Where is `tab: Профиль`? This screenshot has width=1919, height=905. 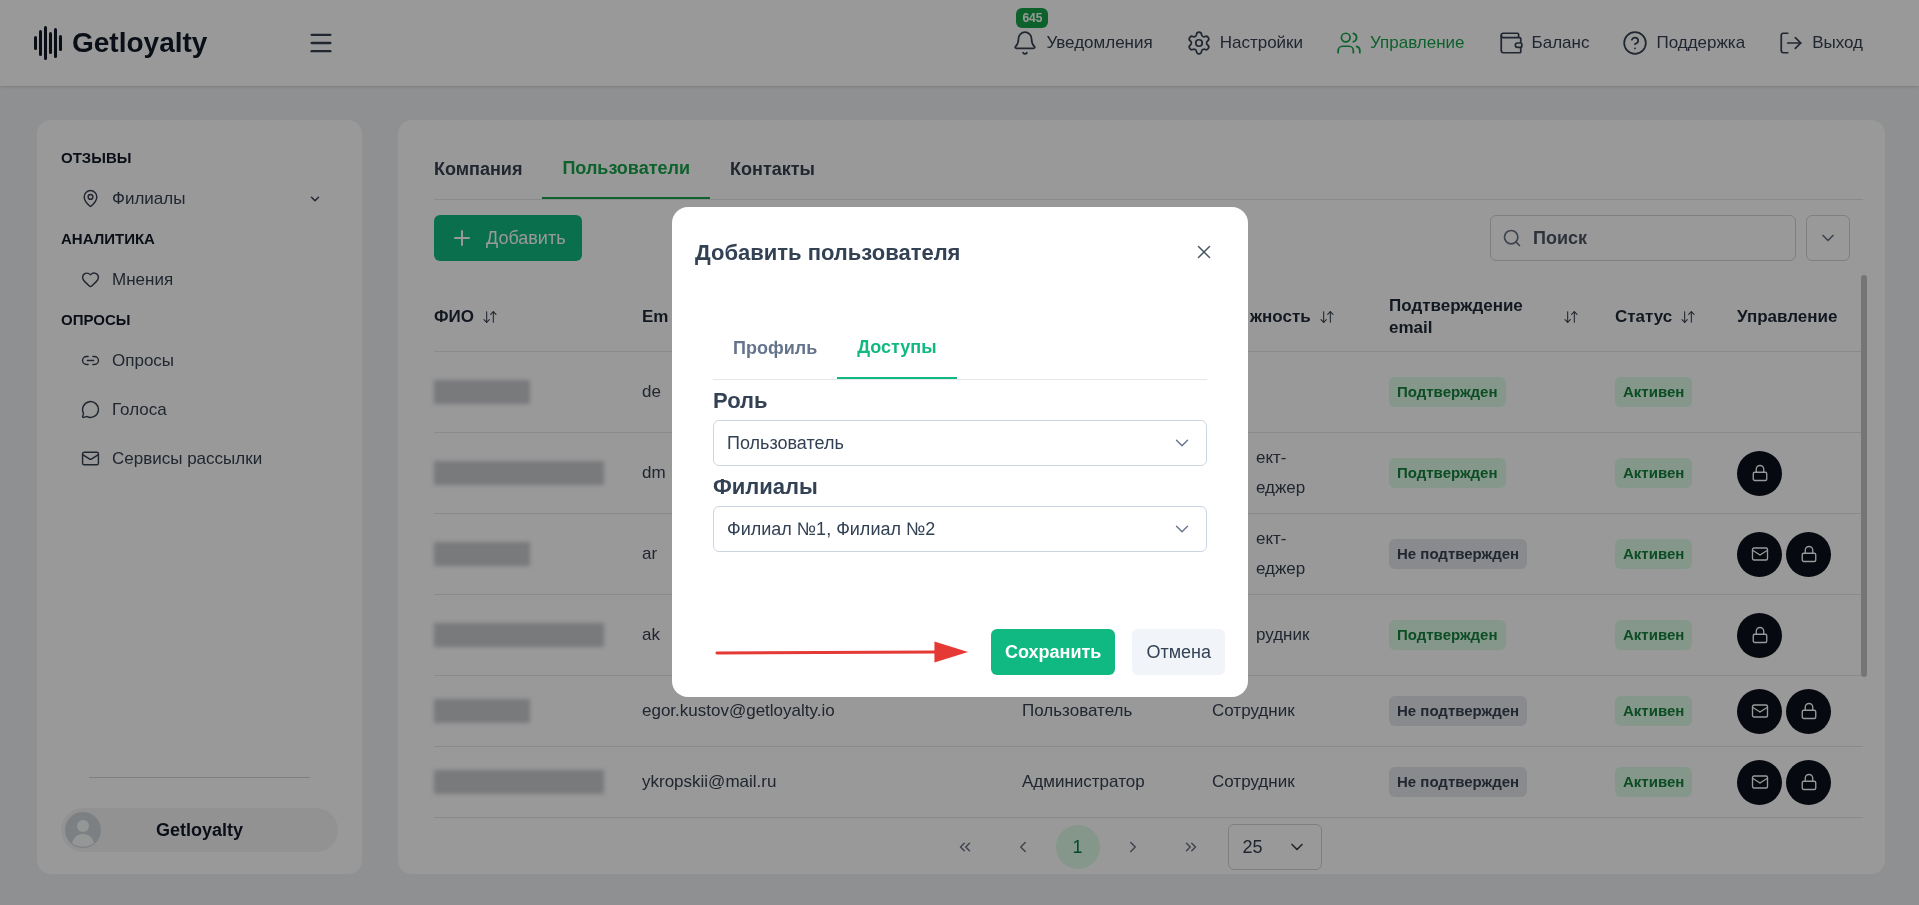
tab: Профиль is located at coordinates (775, 348).